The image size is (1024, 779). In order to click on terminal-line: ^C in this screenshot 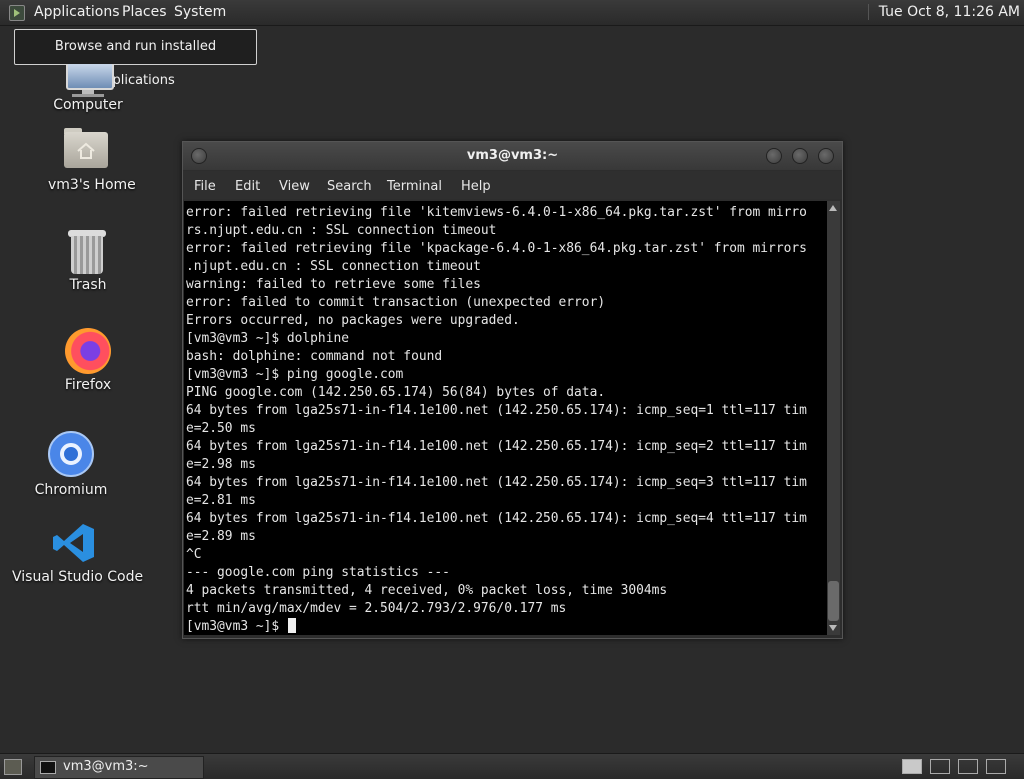, I will do `click(194, 554)`.